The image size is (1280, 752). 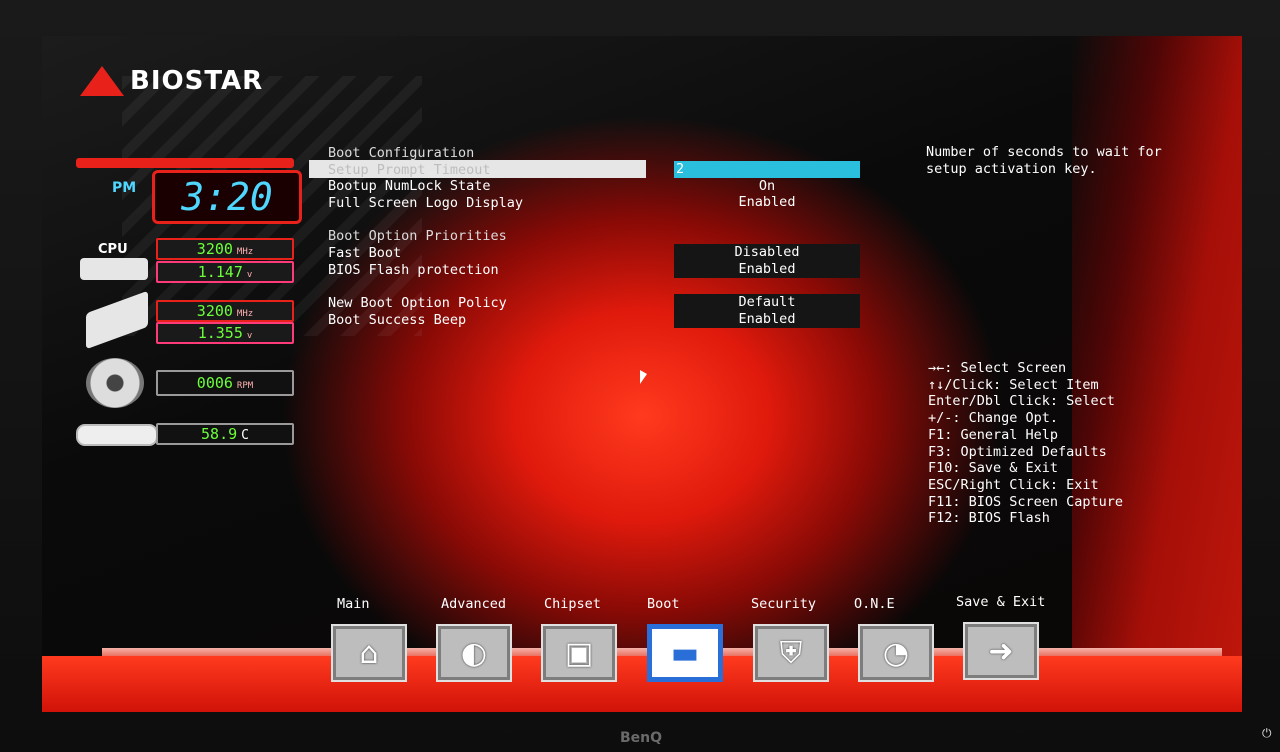 I want to click on chip-icon: ▣, so click(x=579, y=653).